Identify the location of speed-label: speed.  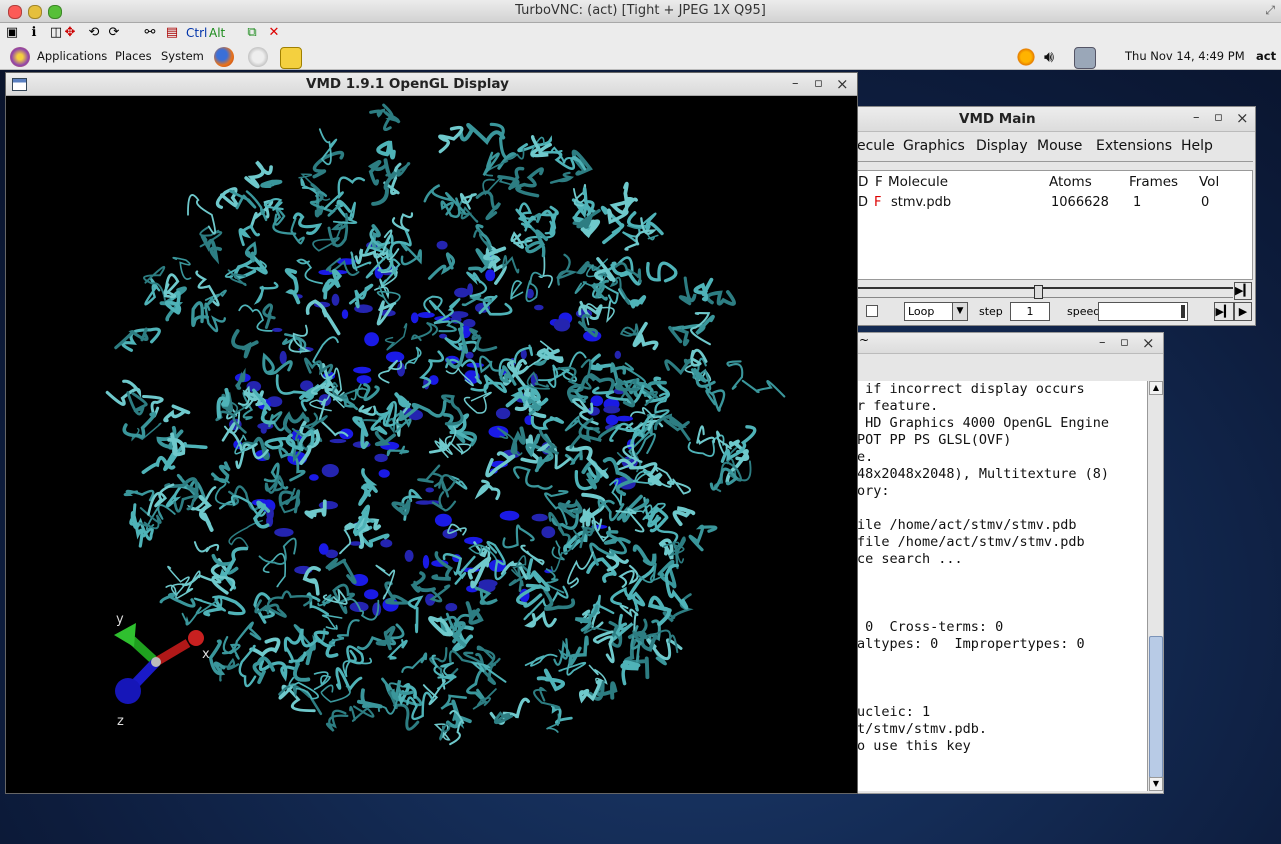
(1084, 311).